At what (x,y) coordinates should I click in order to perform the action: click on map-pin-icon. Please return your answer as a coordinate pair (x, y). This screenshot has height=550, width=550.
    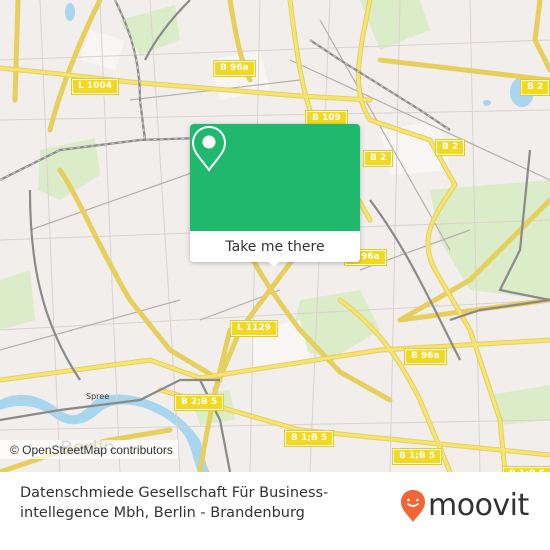
    Looking at the image, I should click on (209, 148).